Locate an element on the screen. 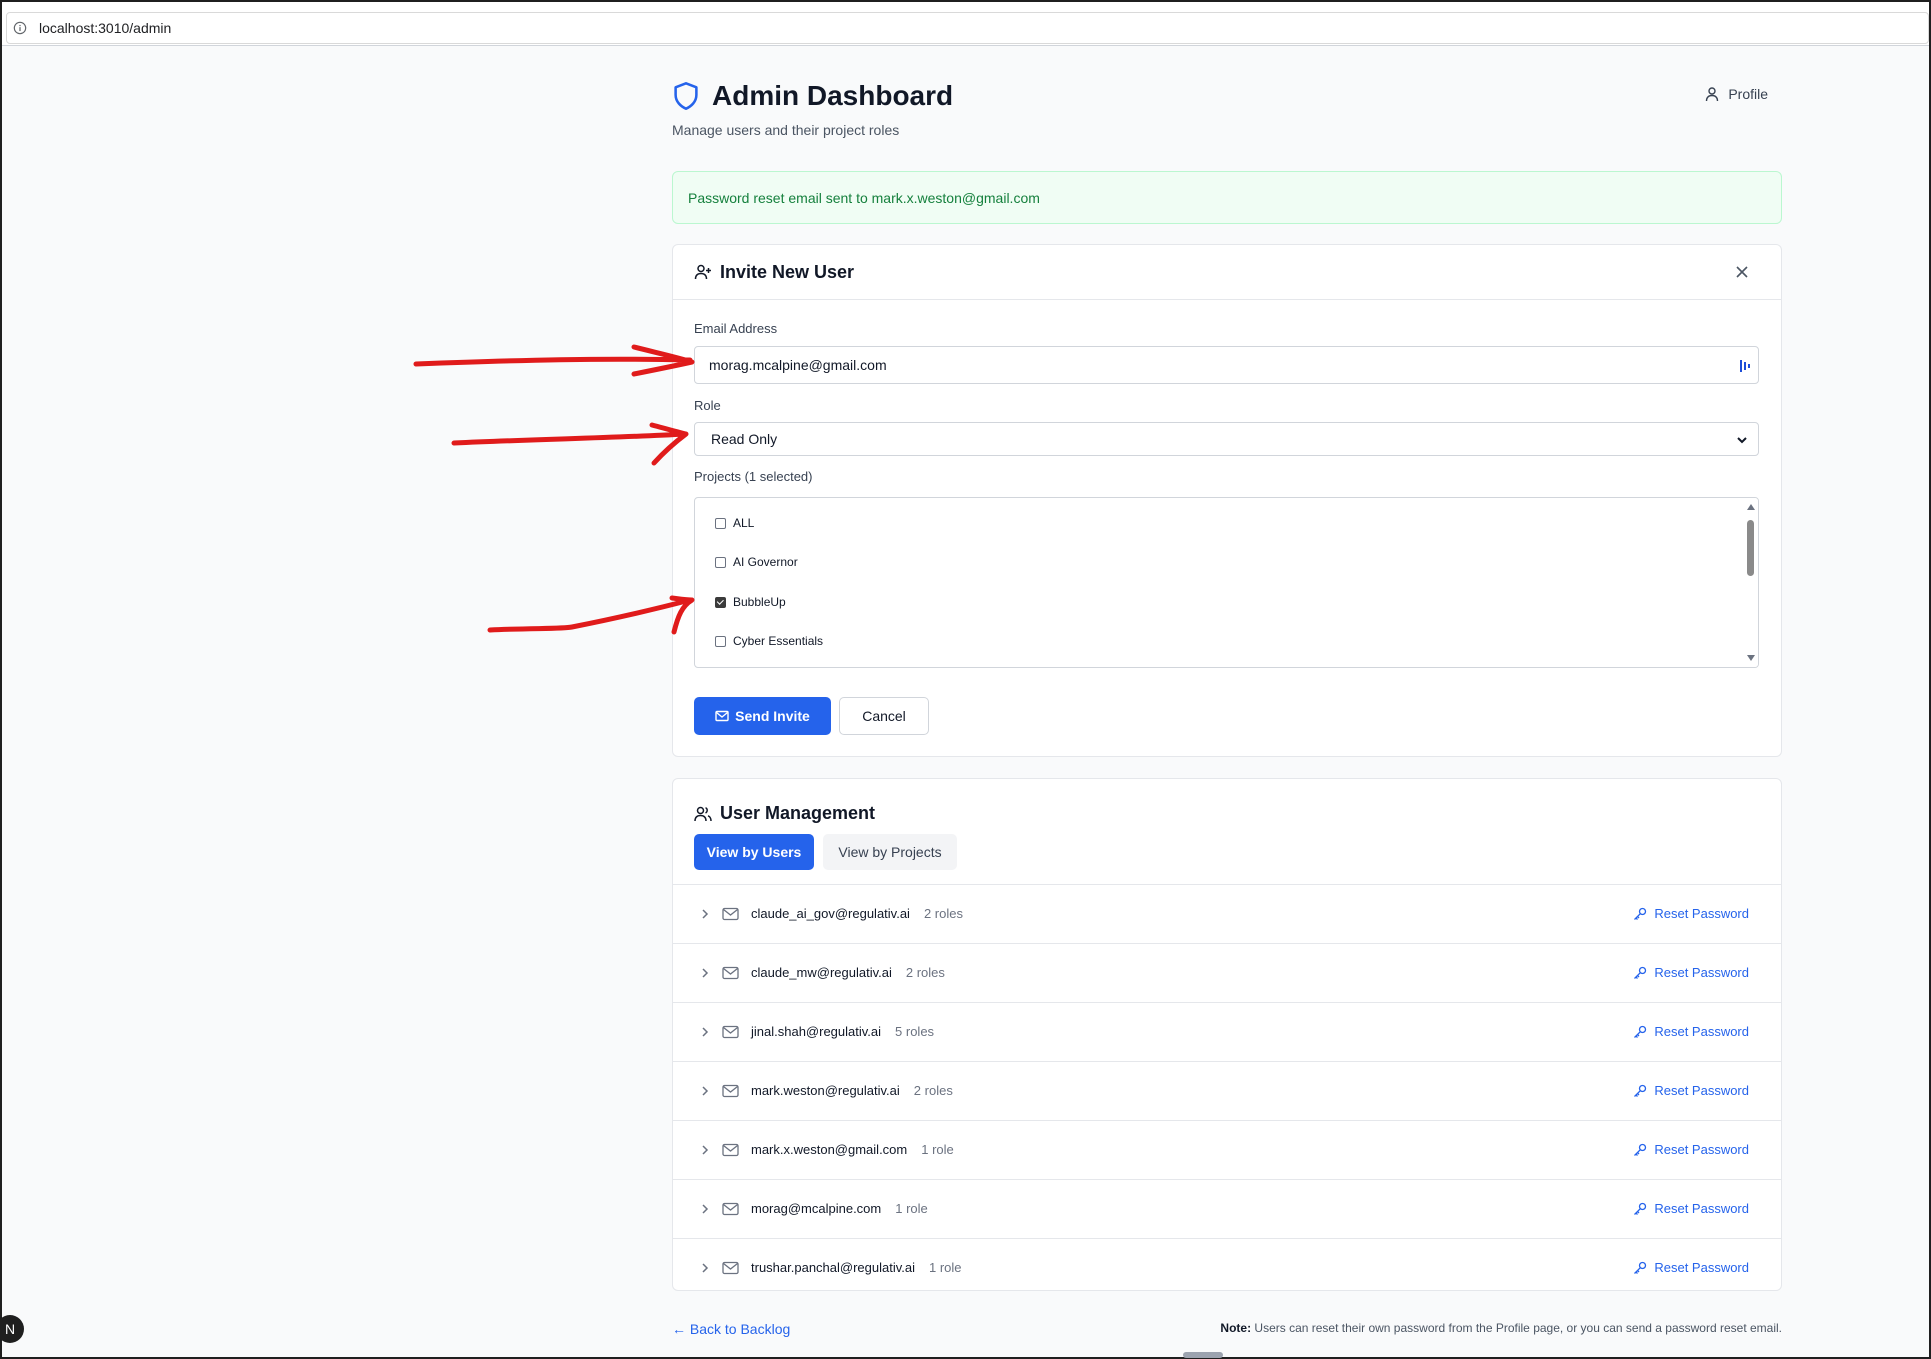  user-email-text: morag@mcalpine.com is located at coordinates (816, 1208).